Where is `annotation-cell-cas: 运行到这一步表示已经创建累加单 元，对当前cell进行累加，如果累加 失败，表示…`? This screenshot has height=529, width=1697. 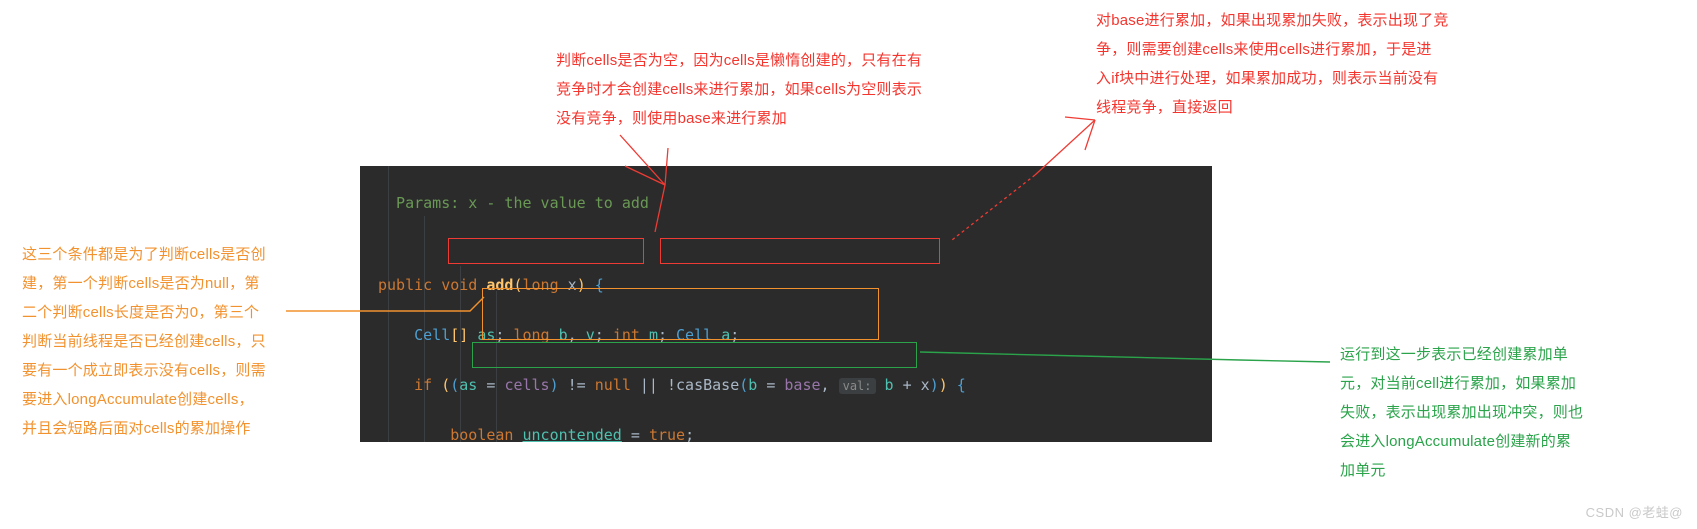
annotation-cell-cas: 运行到这一步表示已经创建累加单 元，对当前cell进行累加，如果累加 失败，表示… is located at coordinates (1462, 412).